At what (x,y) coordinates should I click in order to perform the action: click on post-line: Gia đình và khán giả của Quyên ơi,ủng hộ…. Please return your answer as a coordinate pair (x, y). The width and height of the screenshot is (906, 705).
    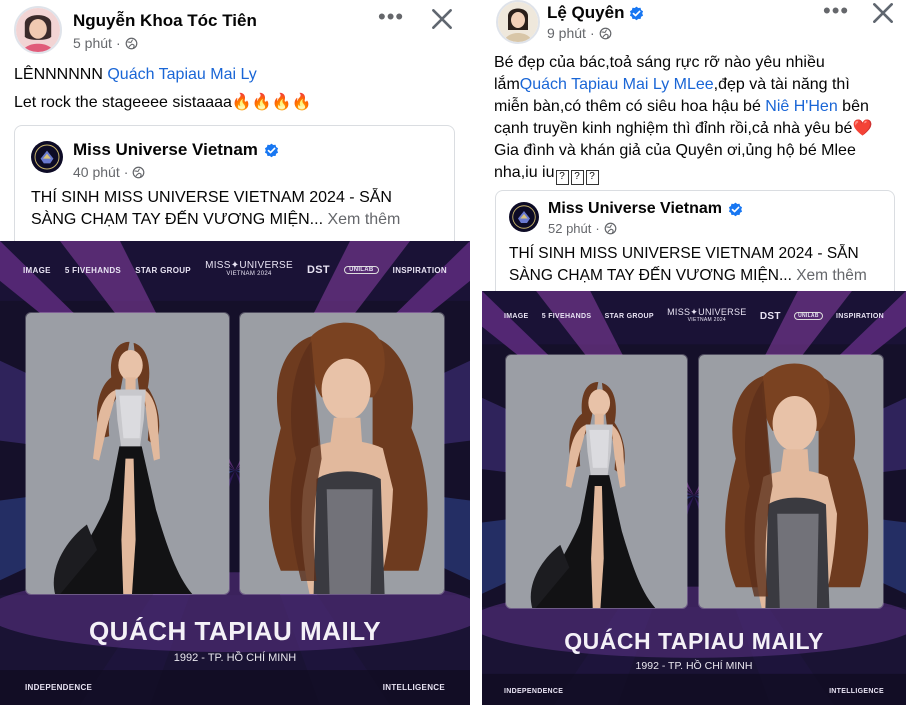
    Looking at the image, I should click on (675, 150).